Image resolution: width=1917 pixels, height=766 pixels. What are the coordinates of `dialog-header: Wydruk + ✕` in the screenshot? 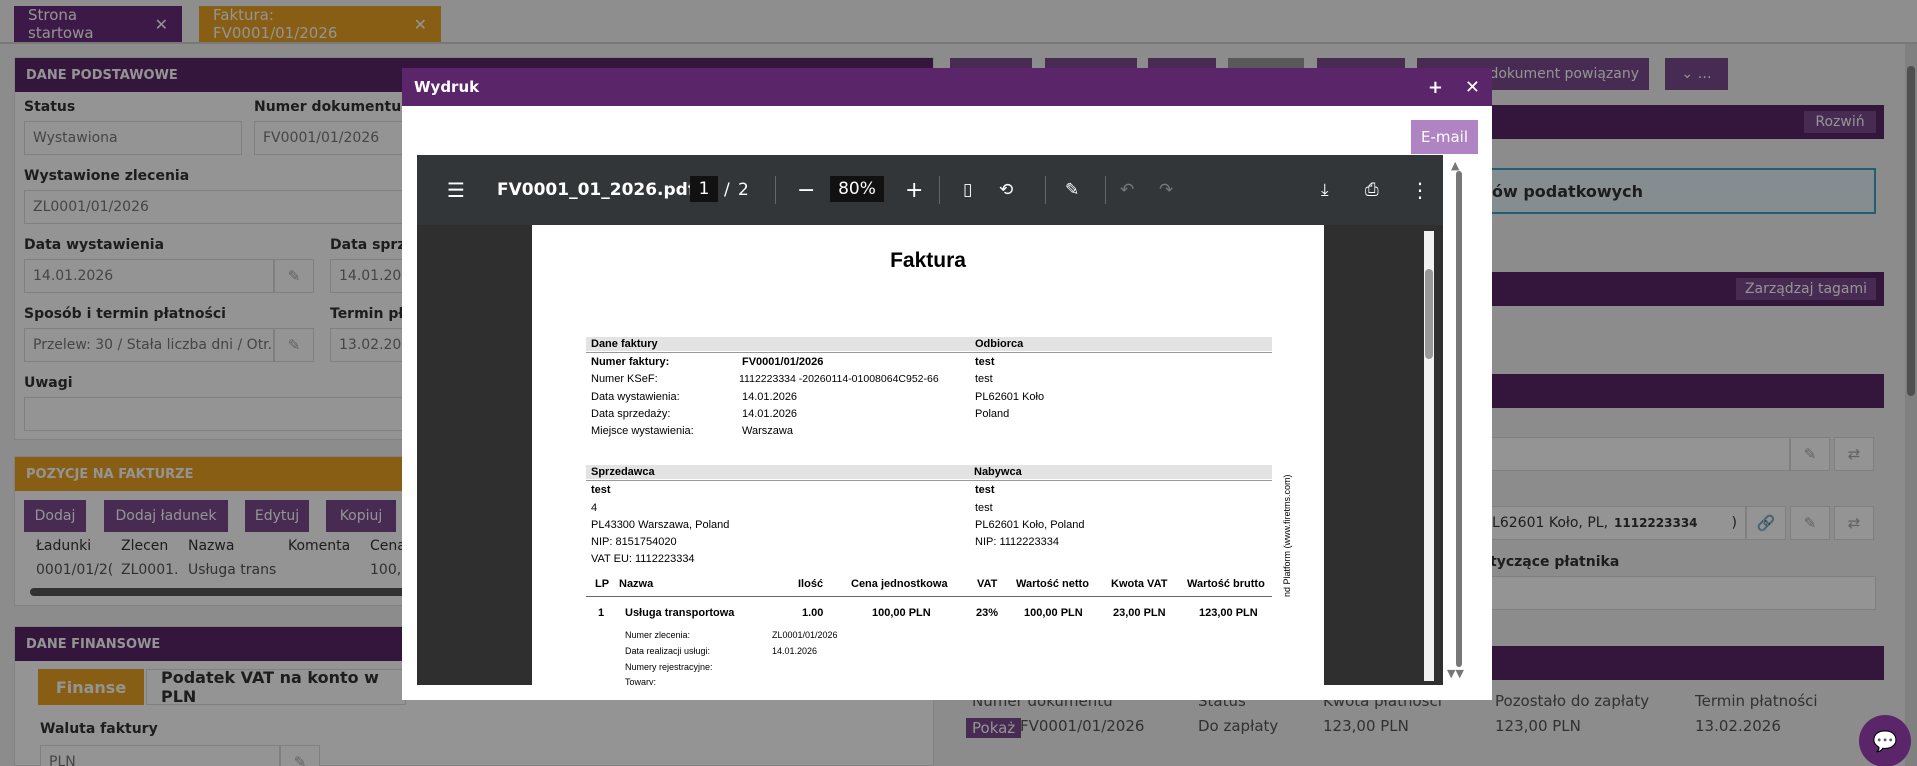 It's located at (947, 87).